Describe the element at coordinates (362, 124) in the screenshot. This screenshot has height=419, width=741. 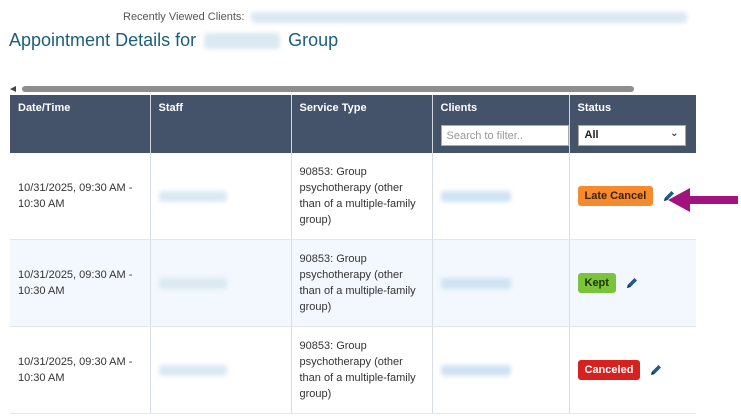
I see `column-header-service-type: Service Type` at that location.